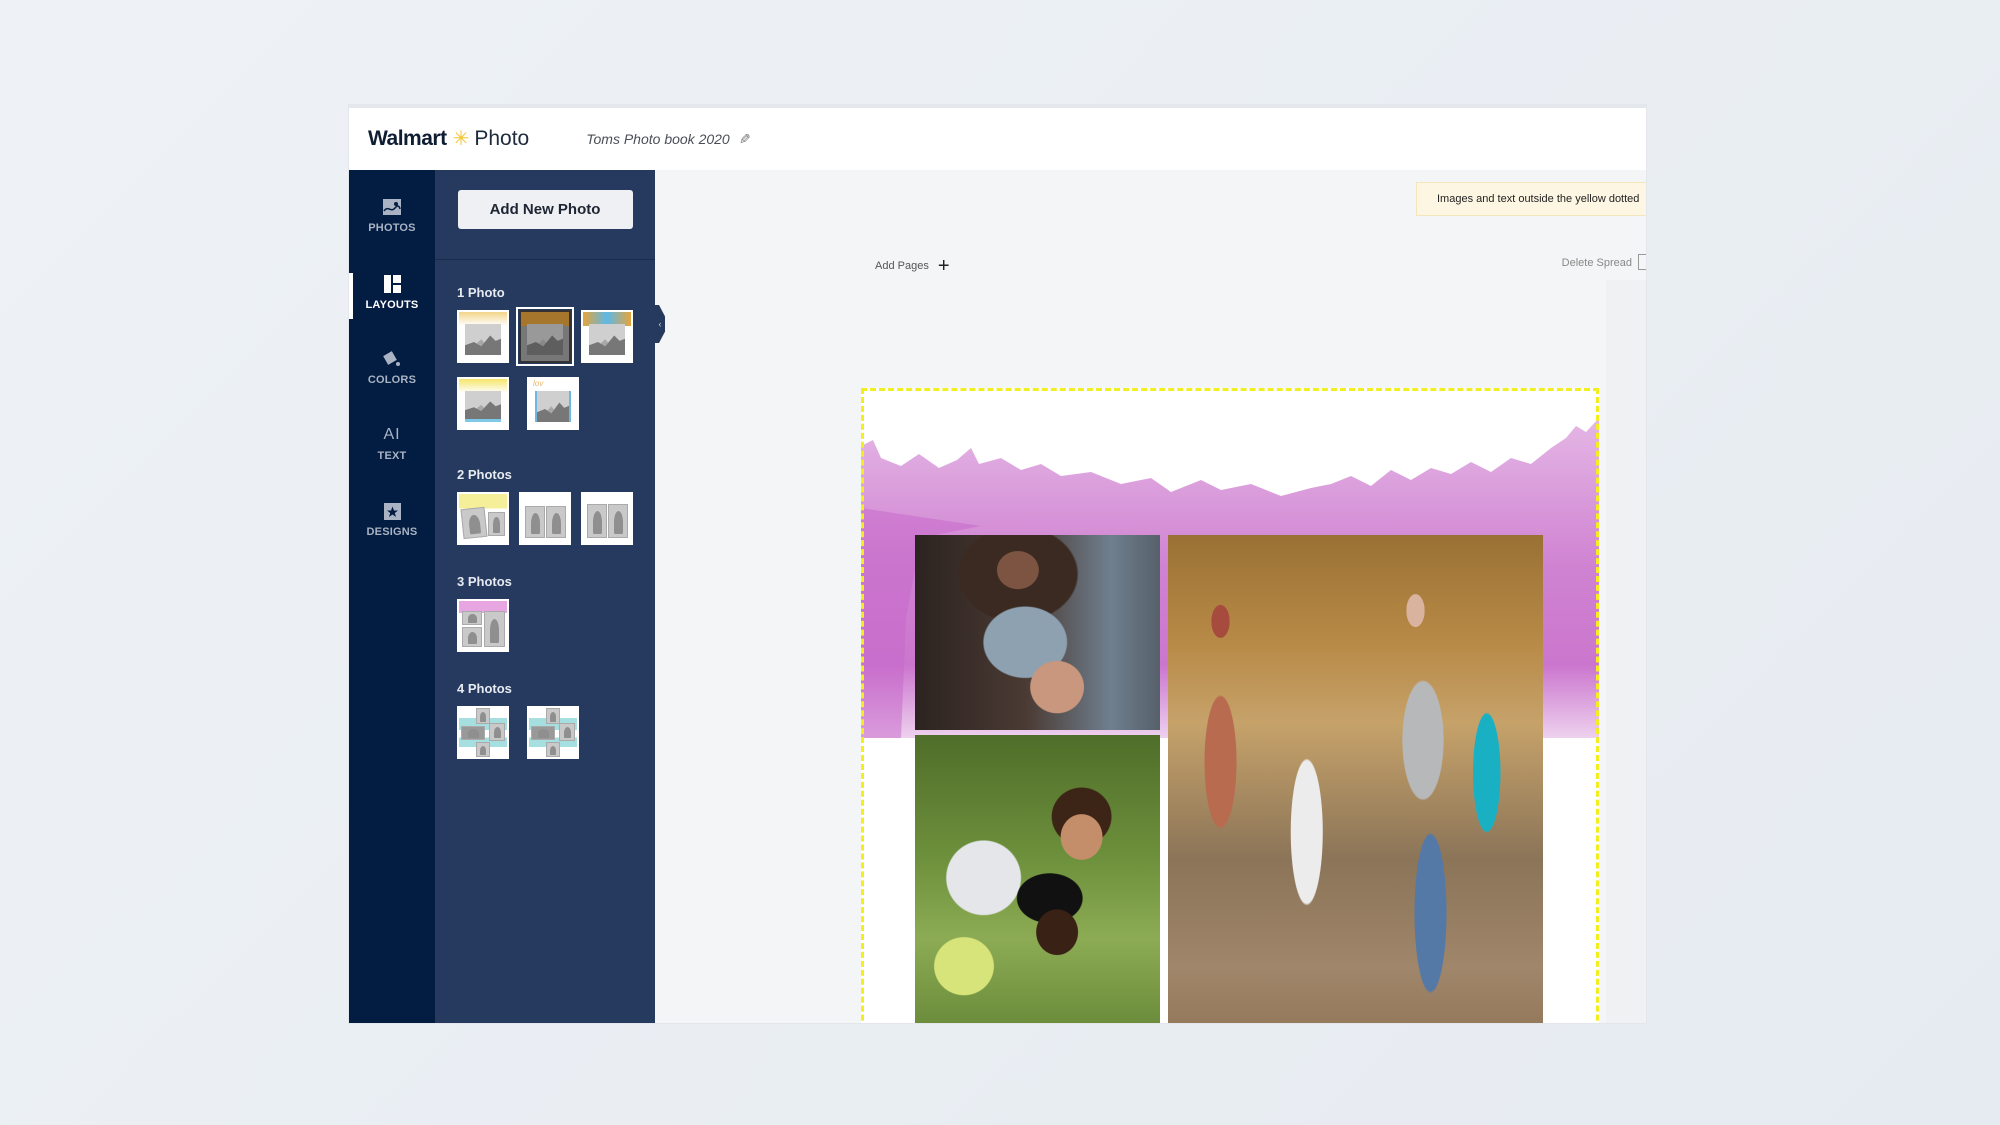 This screenshot has width=2000, height=1125. Describe the element at coordinates (481, 292) in the screenshot. I see `section-title: 1 Photo` at that location.